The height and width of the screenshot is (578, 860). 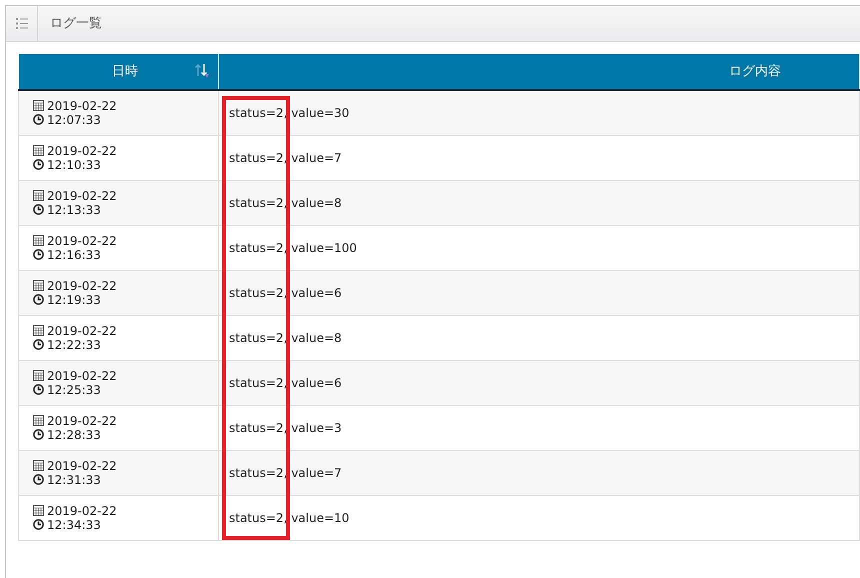 What do you see at coordinates (293, 247) in the screenshot?
I see `log-text: status=2, value=100` at bounding box center [293, 247].